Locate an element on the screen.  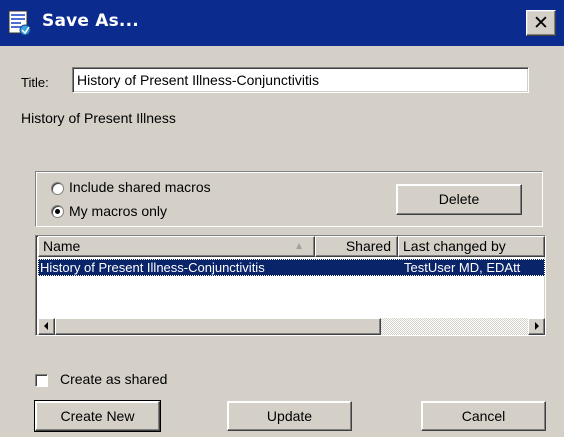
close-button: ✕ is located at coordinates (541, 23).